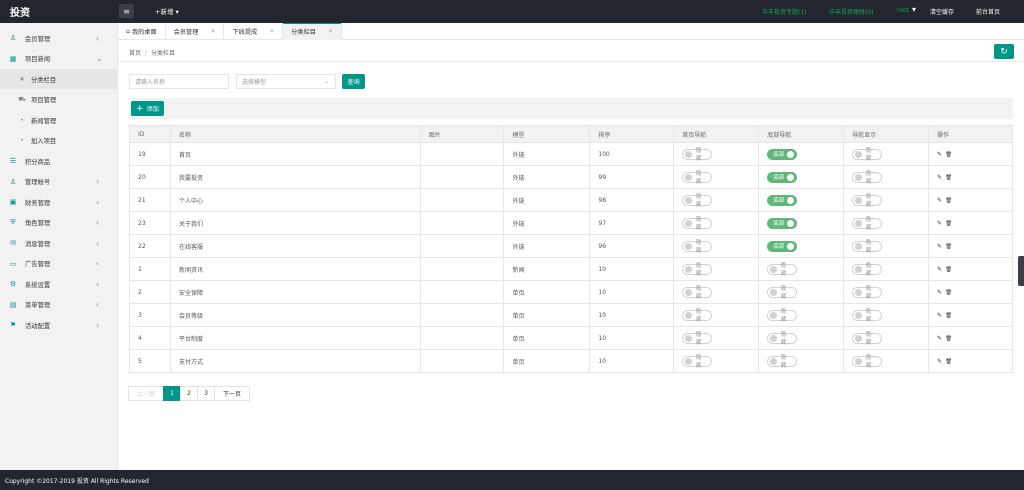 The height and width of the screenshot is (490, 1024). What do you see at coordinates (632, 315) in the screenshot?
I see `cell-sort: 10` at bounding box center [632, 315].